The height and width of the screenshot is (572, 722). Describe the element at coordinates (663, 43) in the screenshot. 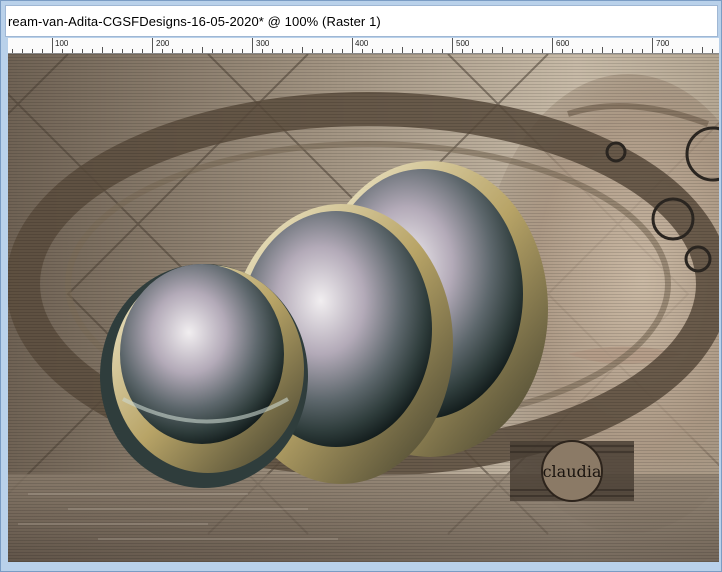

I see `ruler-label-700: 700` at that location.